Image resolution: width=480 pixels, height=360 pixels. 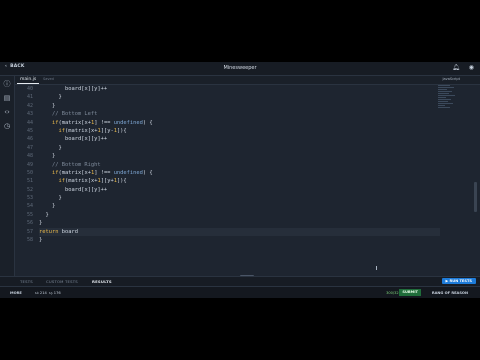 I want to click on language-select: JavaScript, so click(x=451, y=79).